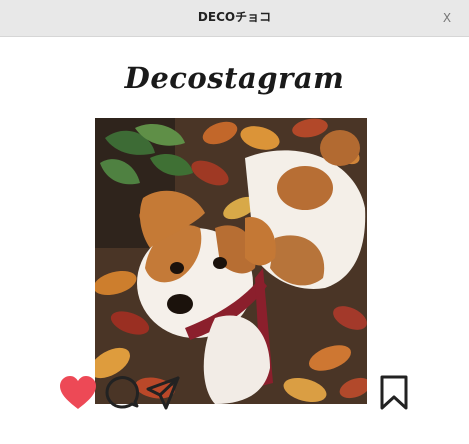  I want to click on comment-icon, so click(122, 393).